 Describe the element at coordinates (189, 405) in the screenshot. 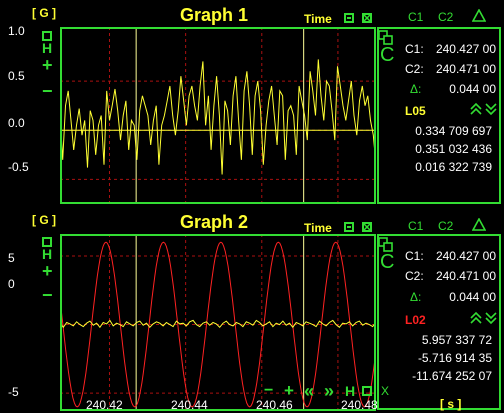

I see `xtick-2: 240.44` at that location.